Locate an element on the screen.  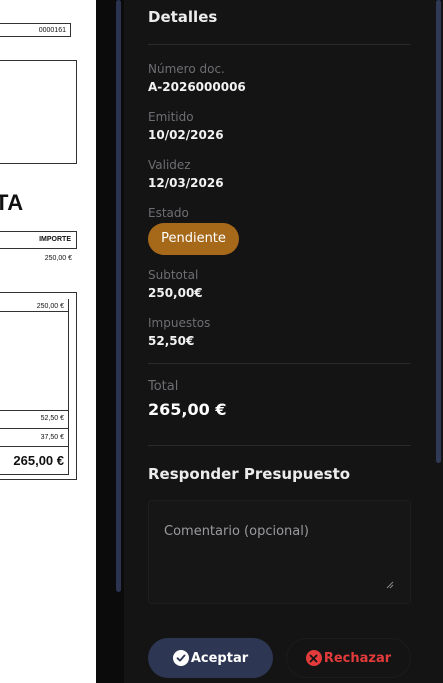
comment-textarea: Comentario (opcional) is located at coordinates (279, 552).